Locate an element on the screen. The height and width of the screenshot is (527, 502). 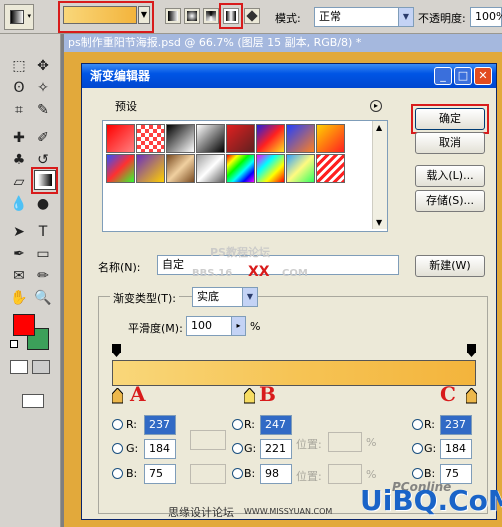
radio-r-a is located at coordinates (117, 424).